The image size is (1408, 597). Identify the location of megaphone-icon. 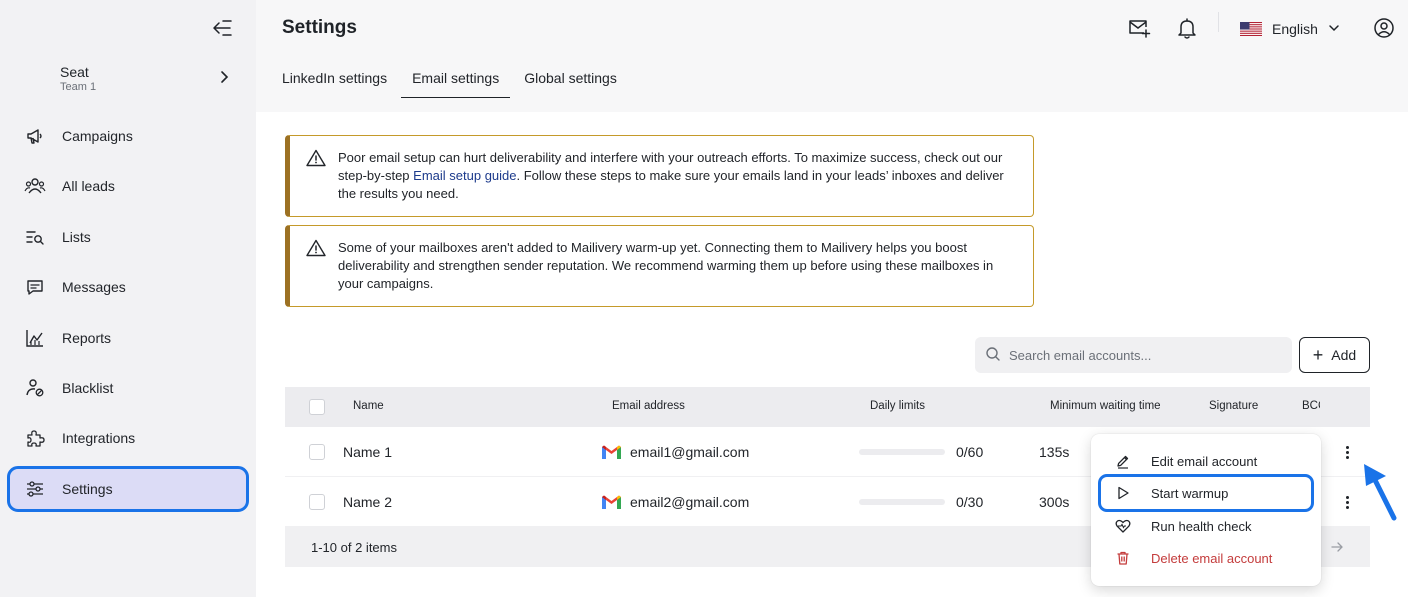
(35, 136).